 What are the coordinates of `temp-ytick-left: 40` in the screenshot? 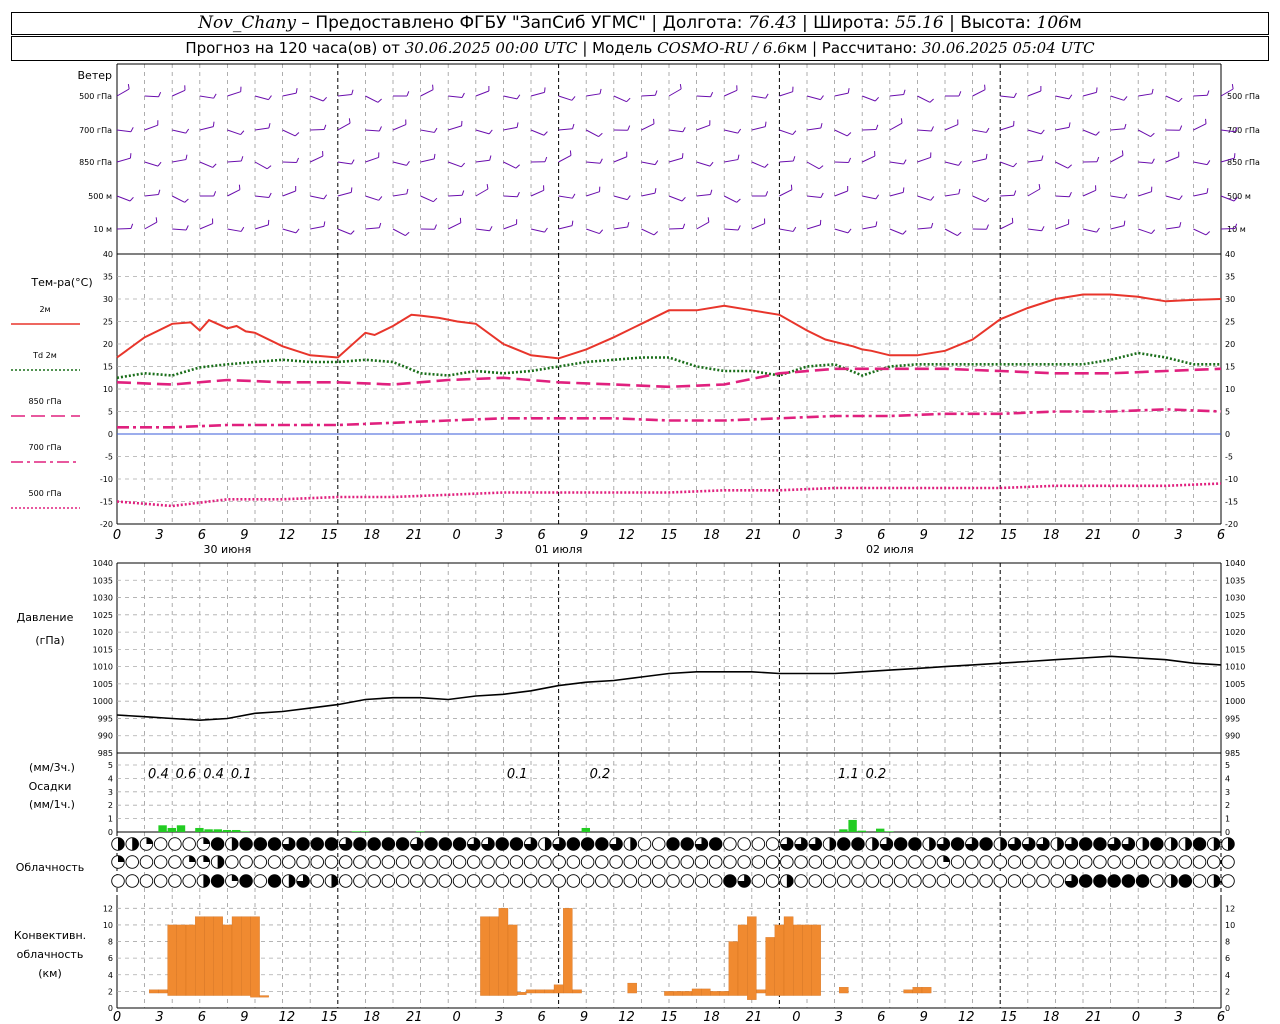 It's located at (108, 254).